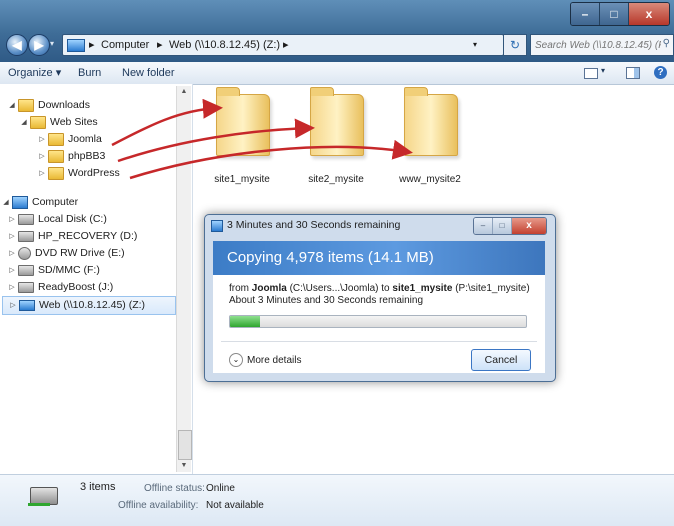 This screenshot has width=674, height=526. I want to click on offline-availability-label: Offline availability:, so click(158, 505).